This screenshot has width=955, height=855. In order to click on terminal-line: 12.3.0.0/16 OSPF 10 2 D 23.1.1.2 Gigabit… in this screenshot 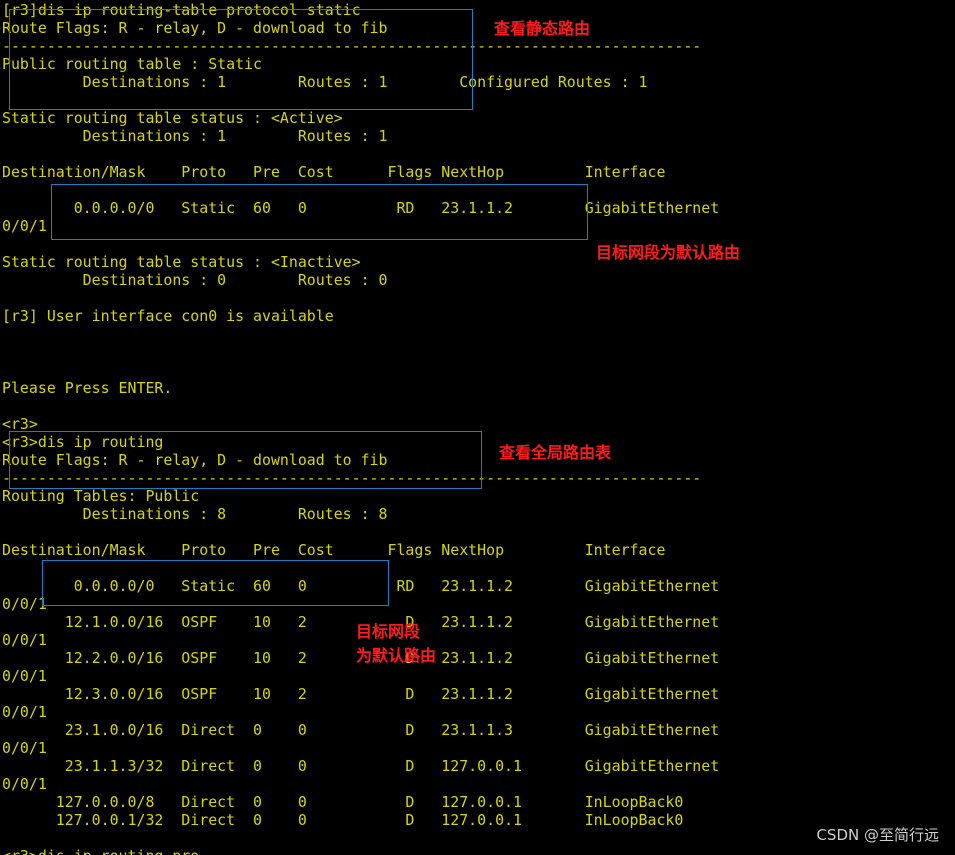, I will do `click(361, 694)`.